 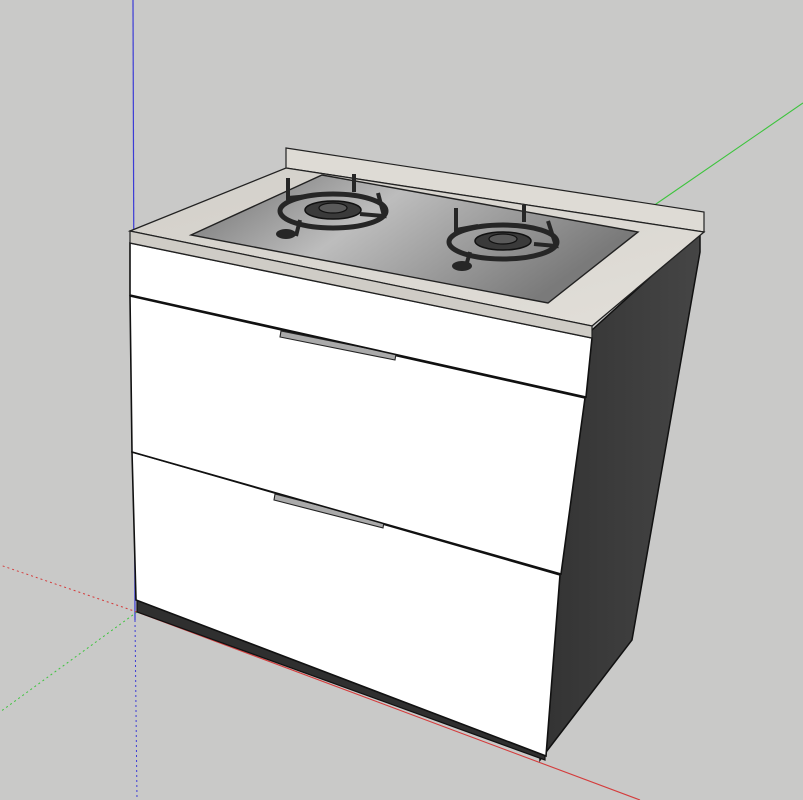 I want to click on left-burner-knob, so click(x=286, y=234).